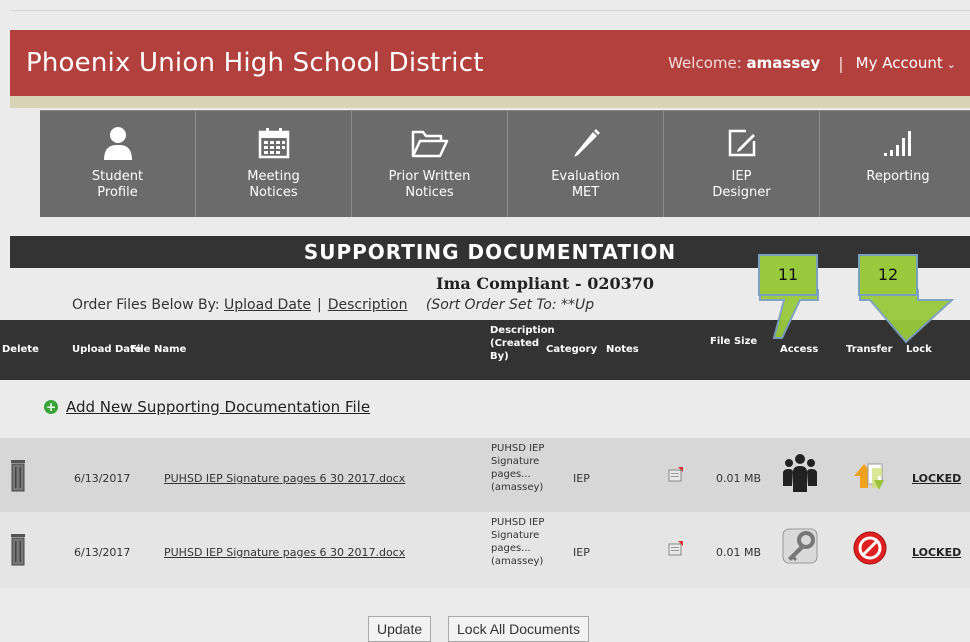 The height and width of the screenshot is (642, 970). I want to click on welcome-text: Welcome: amassey, so click(744, 63).